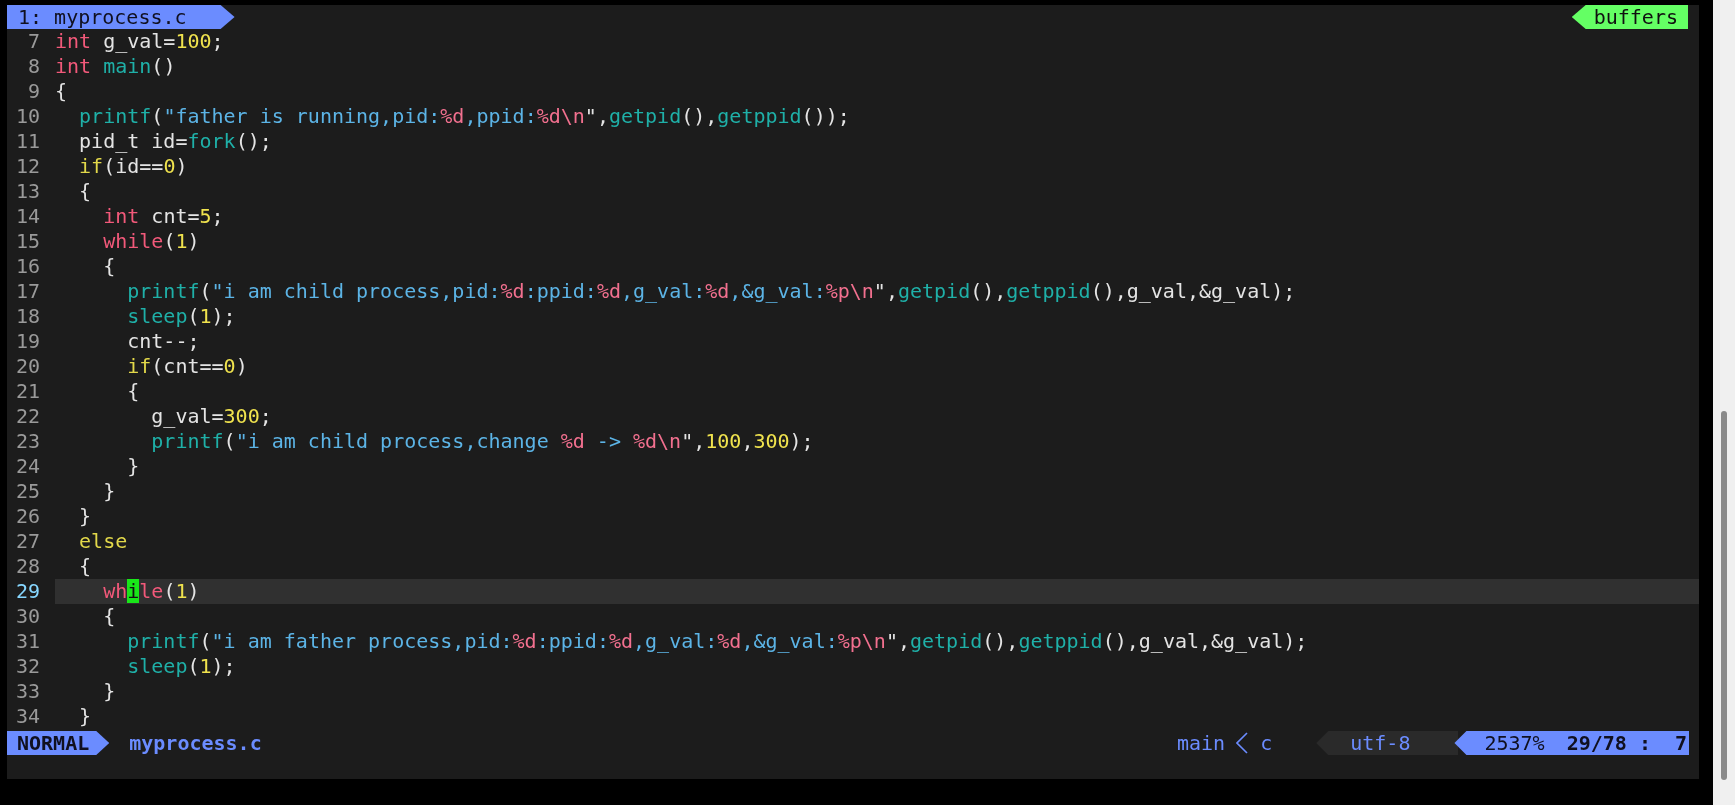 The image size is (1735, 805). What do you see at coordinates (1724, 595) in the screenshot?
I see `scrollbar-thumb` at bounding box center [1724, 595].